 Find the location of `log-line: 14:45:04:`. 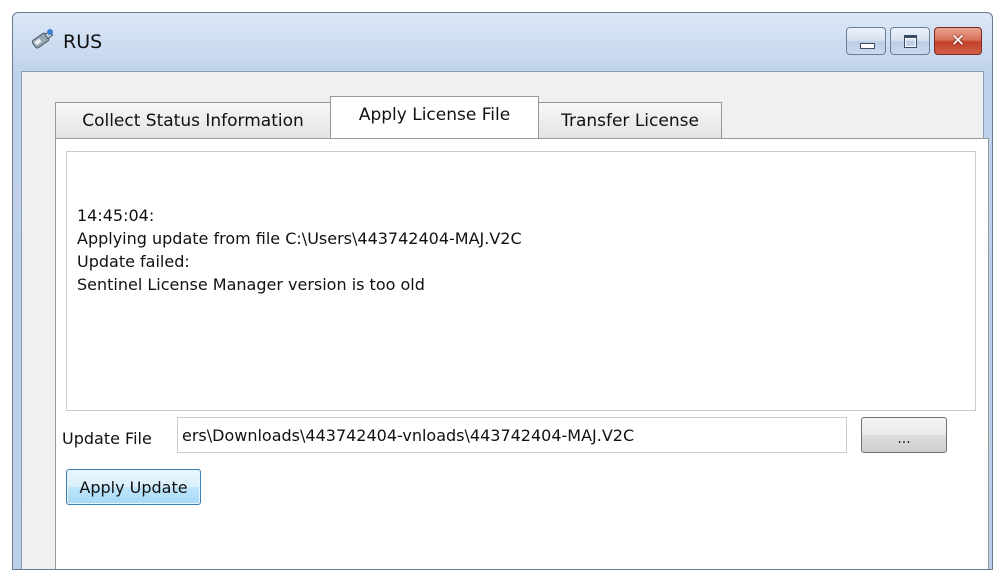

log-line: 14:45:04: is located at coordinates (116, 215).